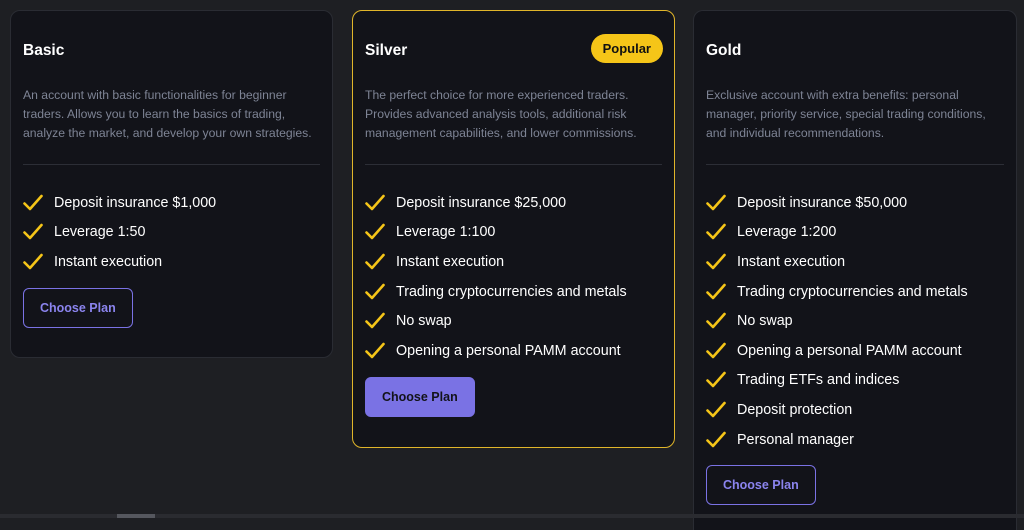  Describe the element at coordinates (822, 202) in the screenshot. I see `feature-label: Deposit insurance $50,000` at that location.